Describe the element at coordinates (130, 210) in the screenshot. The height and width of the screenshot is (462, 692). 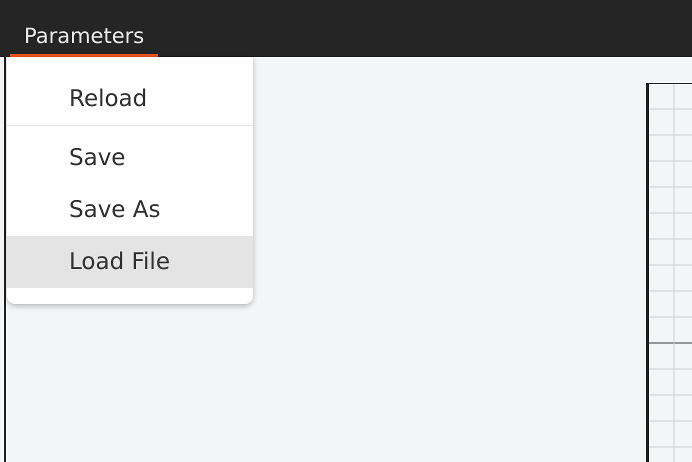
I see `menu-item: Save As` at that location.